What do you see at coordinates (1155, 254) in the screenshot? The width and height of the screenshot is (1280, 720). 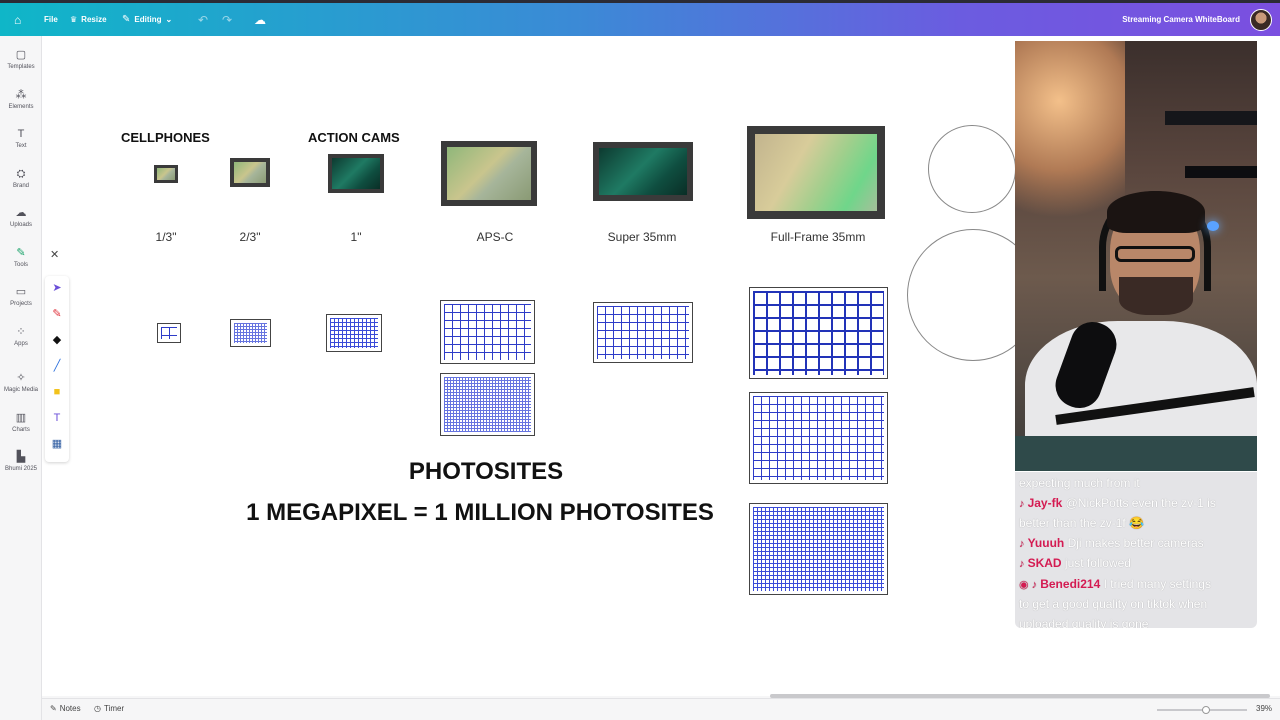 I see `glasses` at bounding box center [1155, 254].